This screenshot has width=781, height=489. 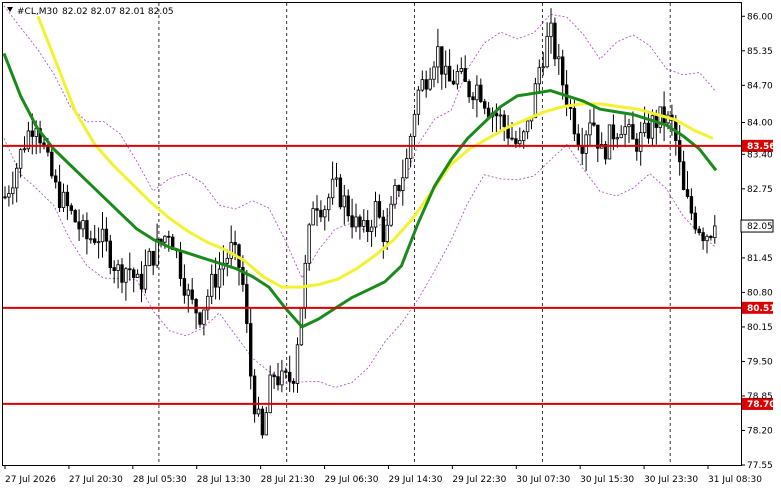 I want to click on time-tick-label: 30 Jul 15:30, so click(x=607, y=480).